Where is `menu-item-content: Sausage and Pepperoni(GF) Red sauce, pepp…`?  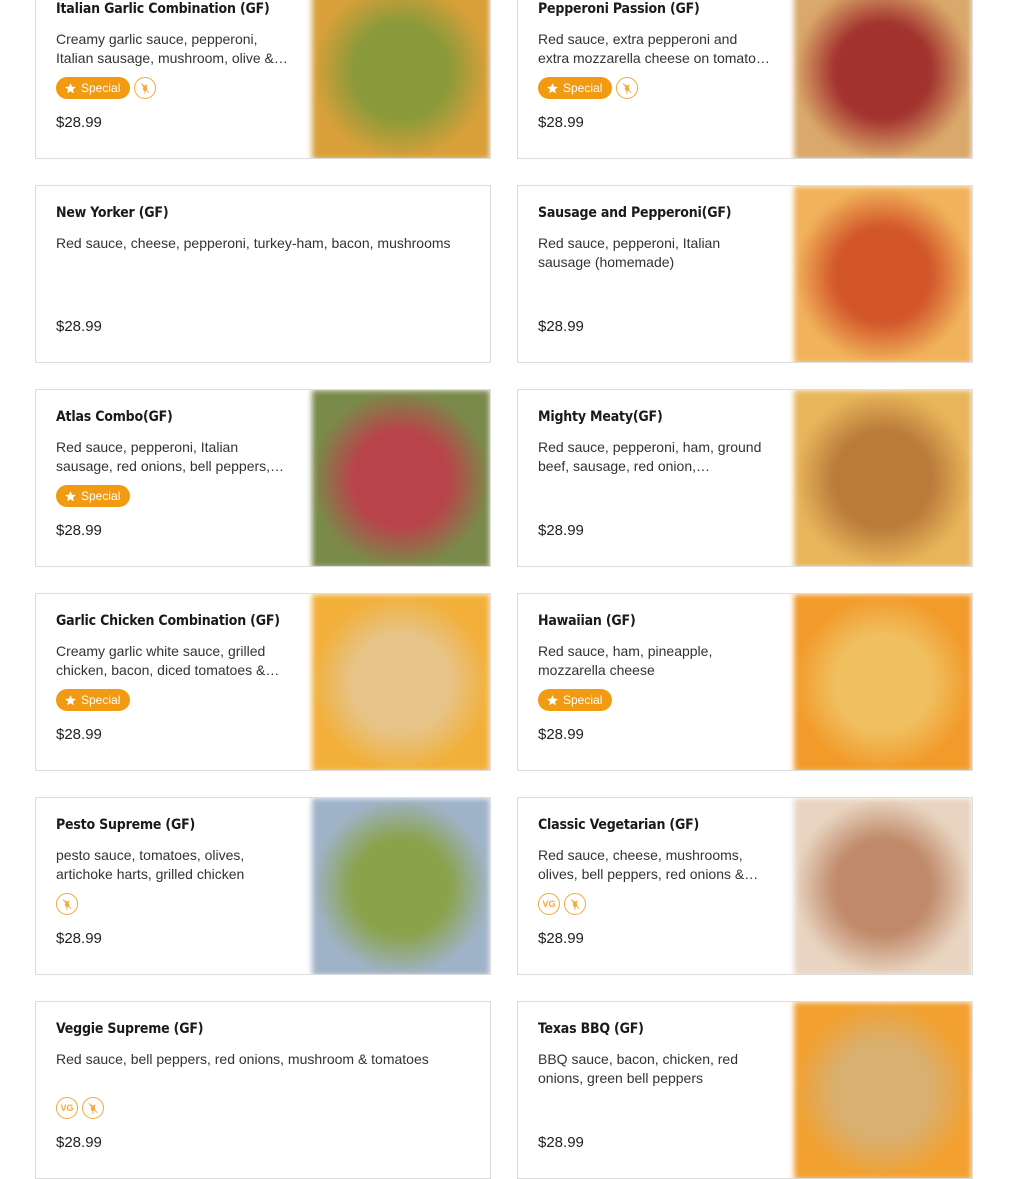
menu-item-content: Sausage and Pepperoni(GF) Red sauce, pepp… is located at coordinates (655, 274).